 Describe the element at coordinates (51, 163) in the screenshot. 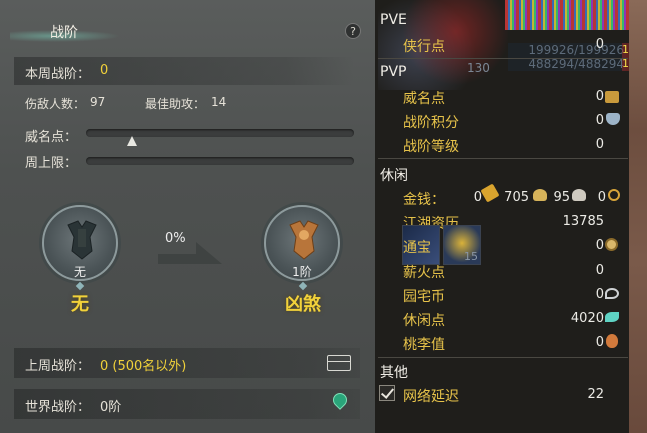

I see `weekly-cap-label: 周上限：` at that location.